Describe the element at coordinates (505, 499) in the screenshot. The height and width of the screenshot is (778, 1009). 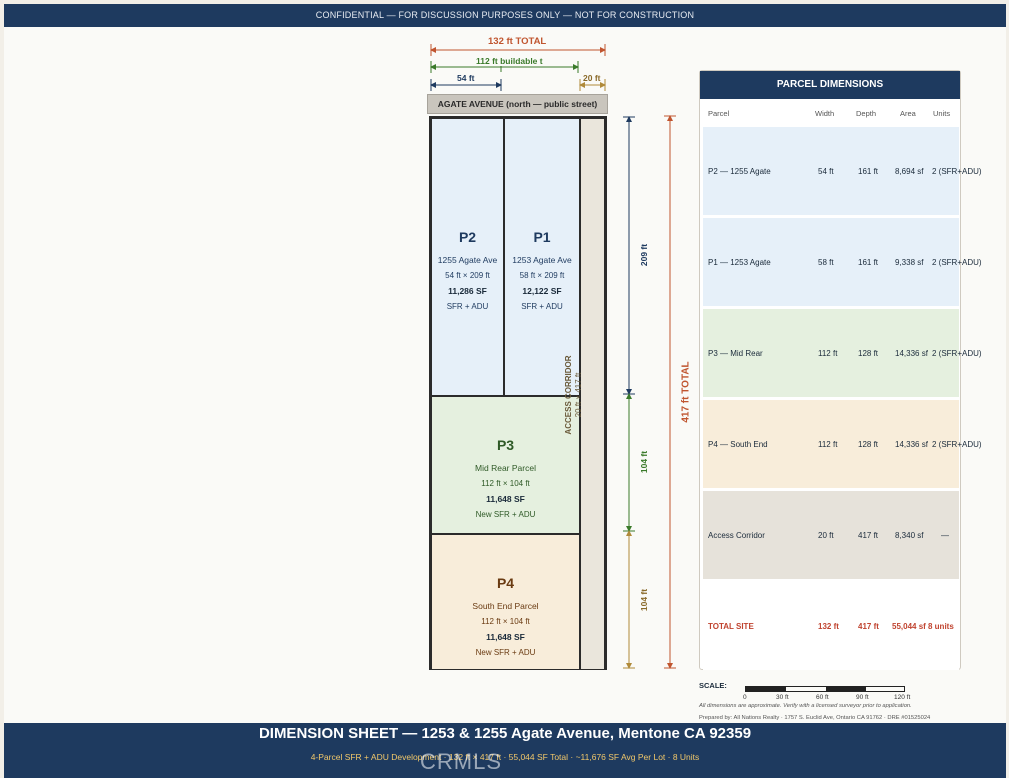
I see `parcel-p3-area: 11,648 SF` at that location.